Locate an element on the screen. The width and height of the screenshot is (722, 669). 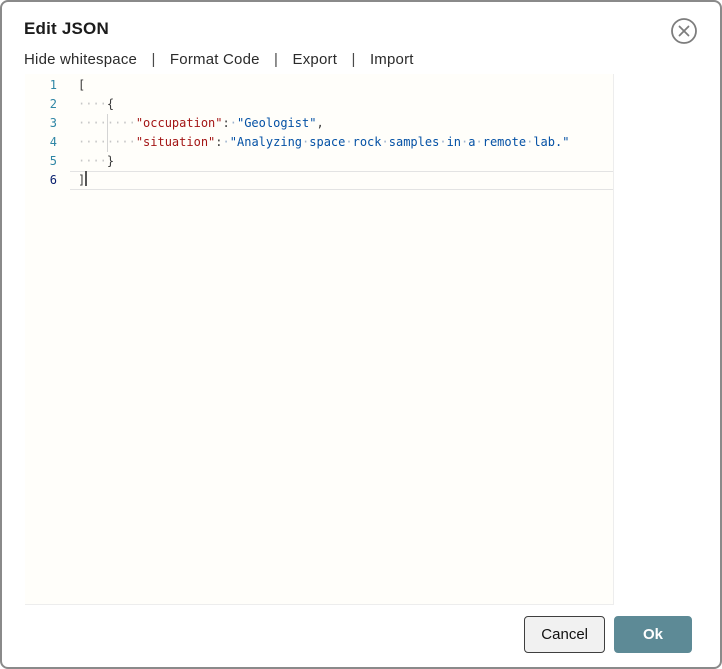
code-token: lab." is located at coordinates (551, 142).